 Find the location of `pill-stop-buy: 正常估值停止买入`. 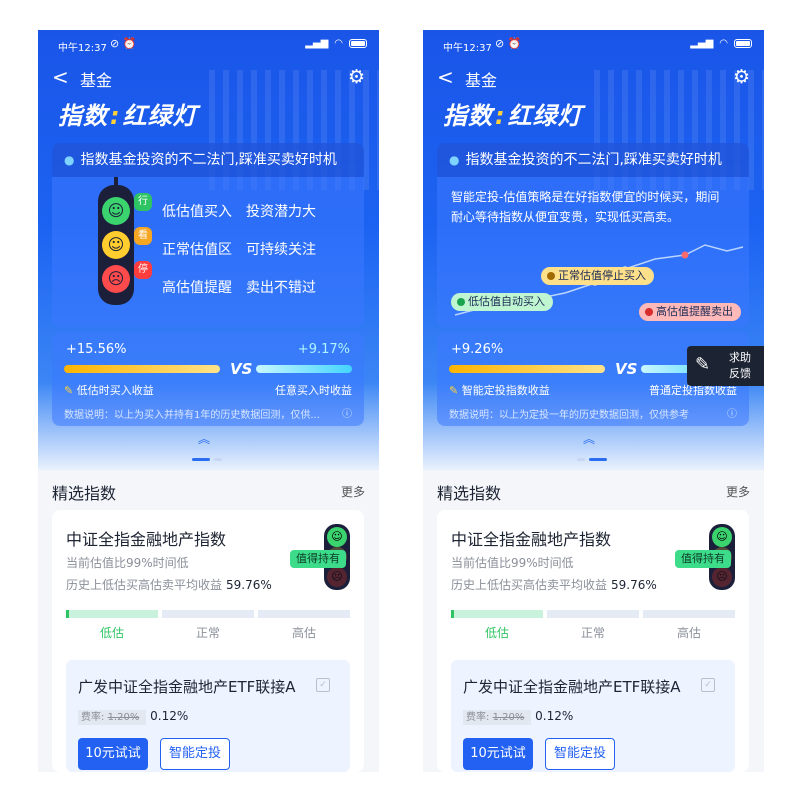

pill-stop-buy: 正常估值停止买入 is located at coordinates (597, 276).